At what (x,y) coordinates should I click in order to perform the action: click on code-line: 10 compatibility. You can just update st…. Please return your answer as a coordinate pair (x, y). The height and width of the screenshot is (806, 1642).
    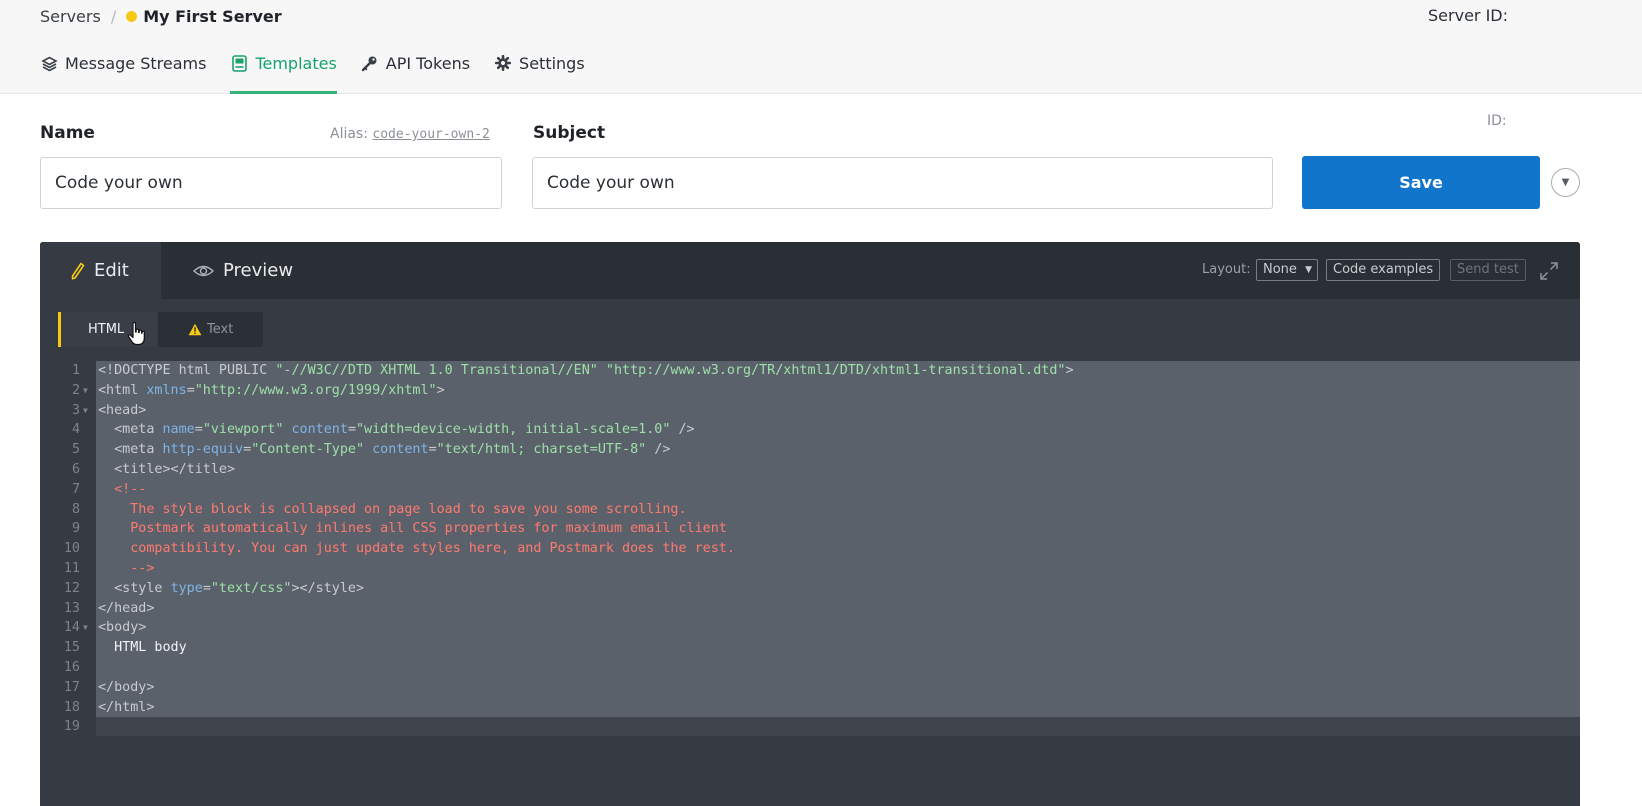
    Looking at the image, I should click on (810, 549).